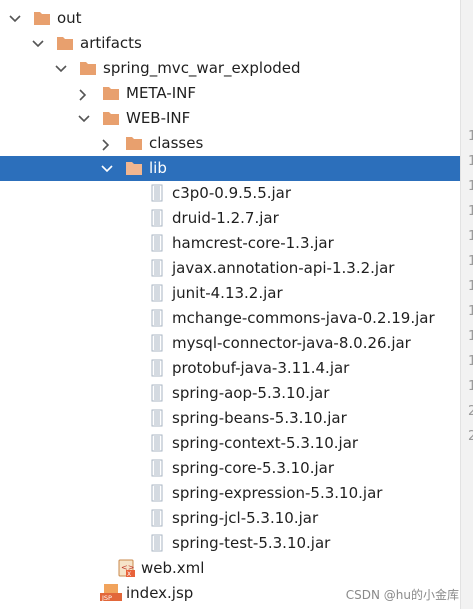  I want to click on tree-item-label: c3p0-0.9.5.5.jar, so click(232, 193).